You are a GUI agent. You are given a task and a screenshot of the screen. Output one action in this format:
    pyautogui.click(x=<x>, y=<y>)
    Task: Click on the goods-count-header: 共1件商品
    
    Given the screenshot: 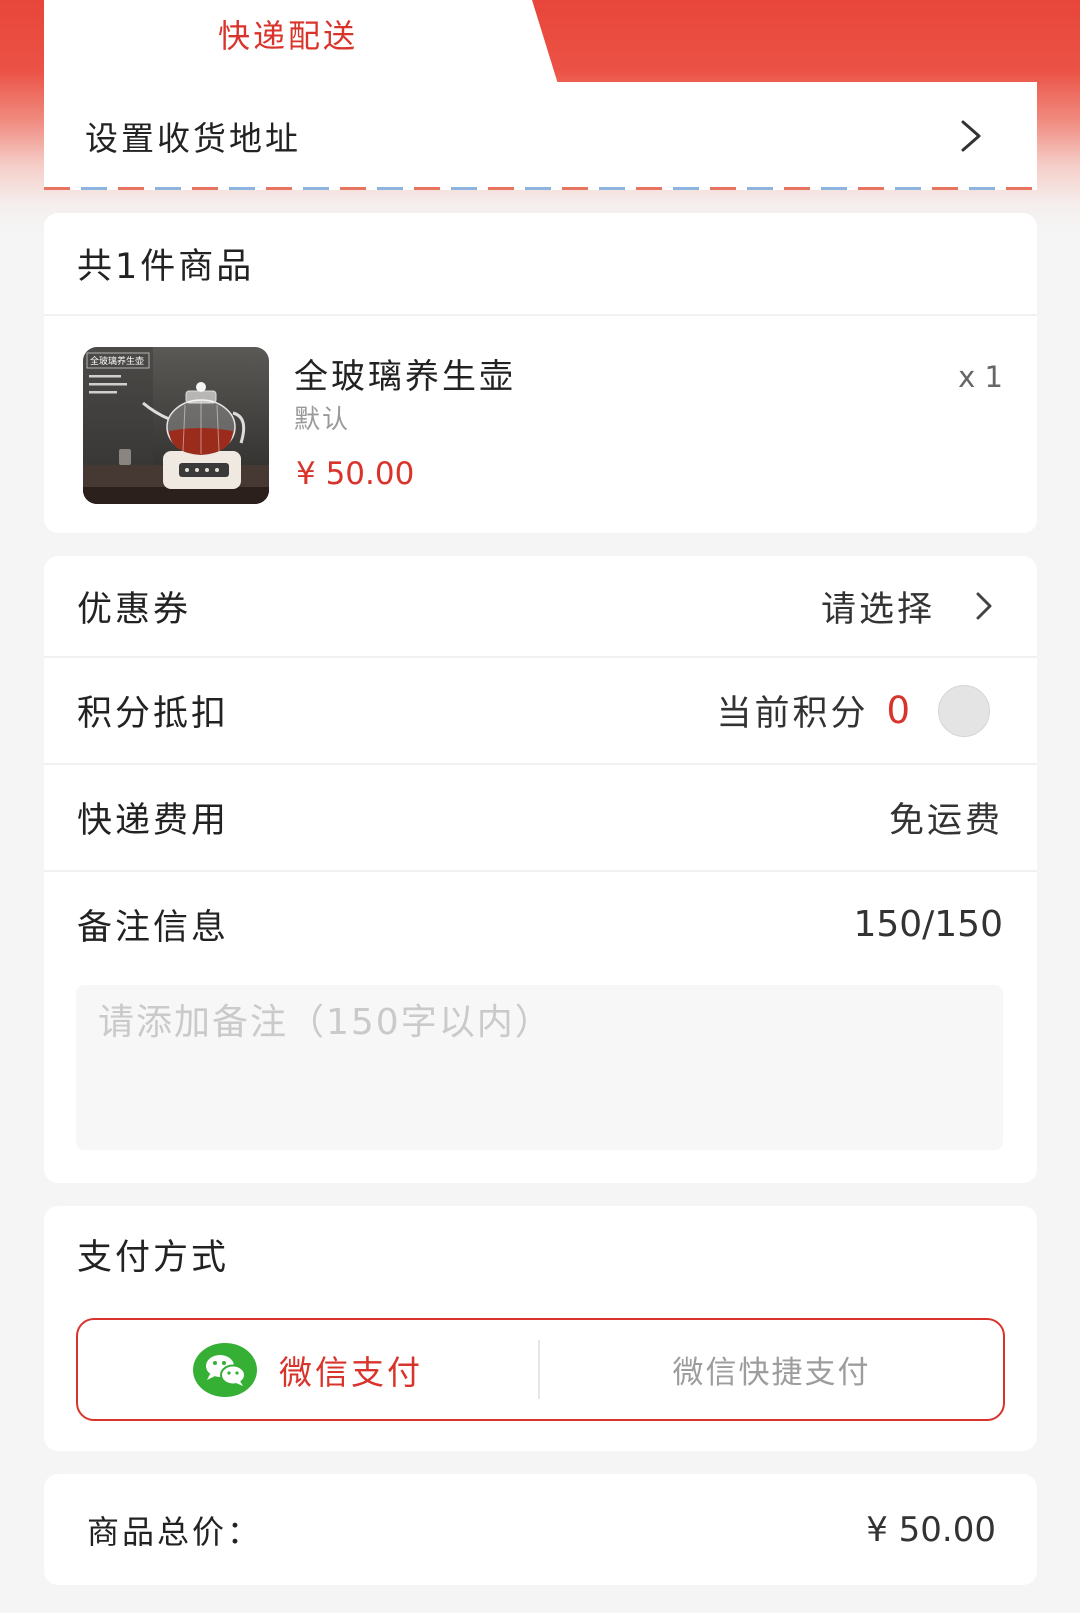 What is the action you would take?
    pyautogui.click(x=540, y=264)
    